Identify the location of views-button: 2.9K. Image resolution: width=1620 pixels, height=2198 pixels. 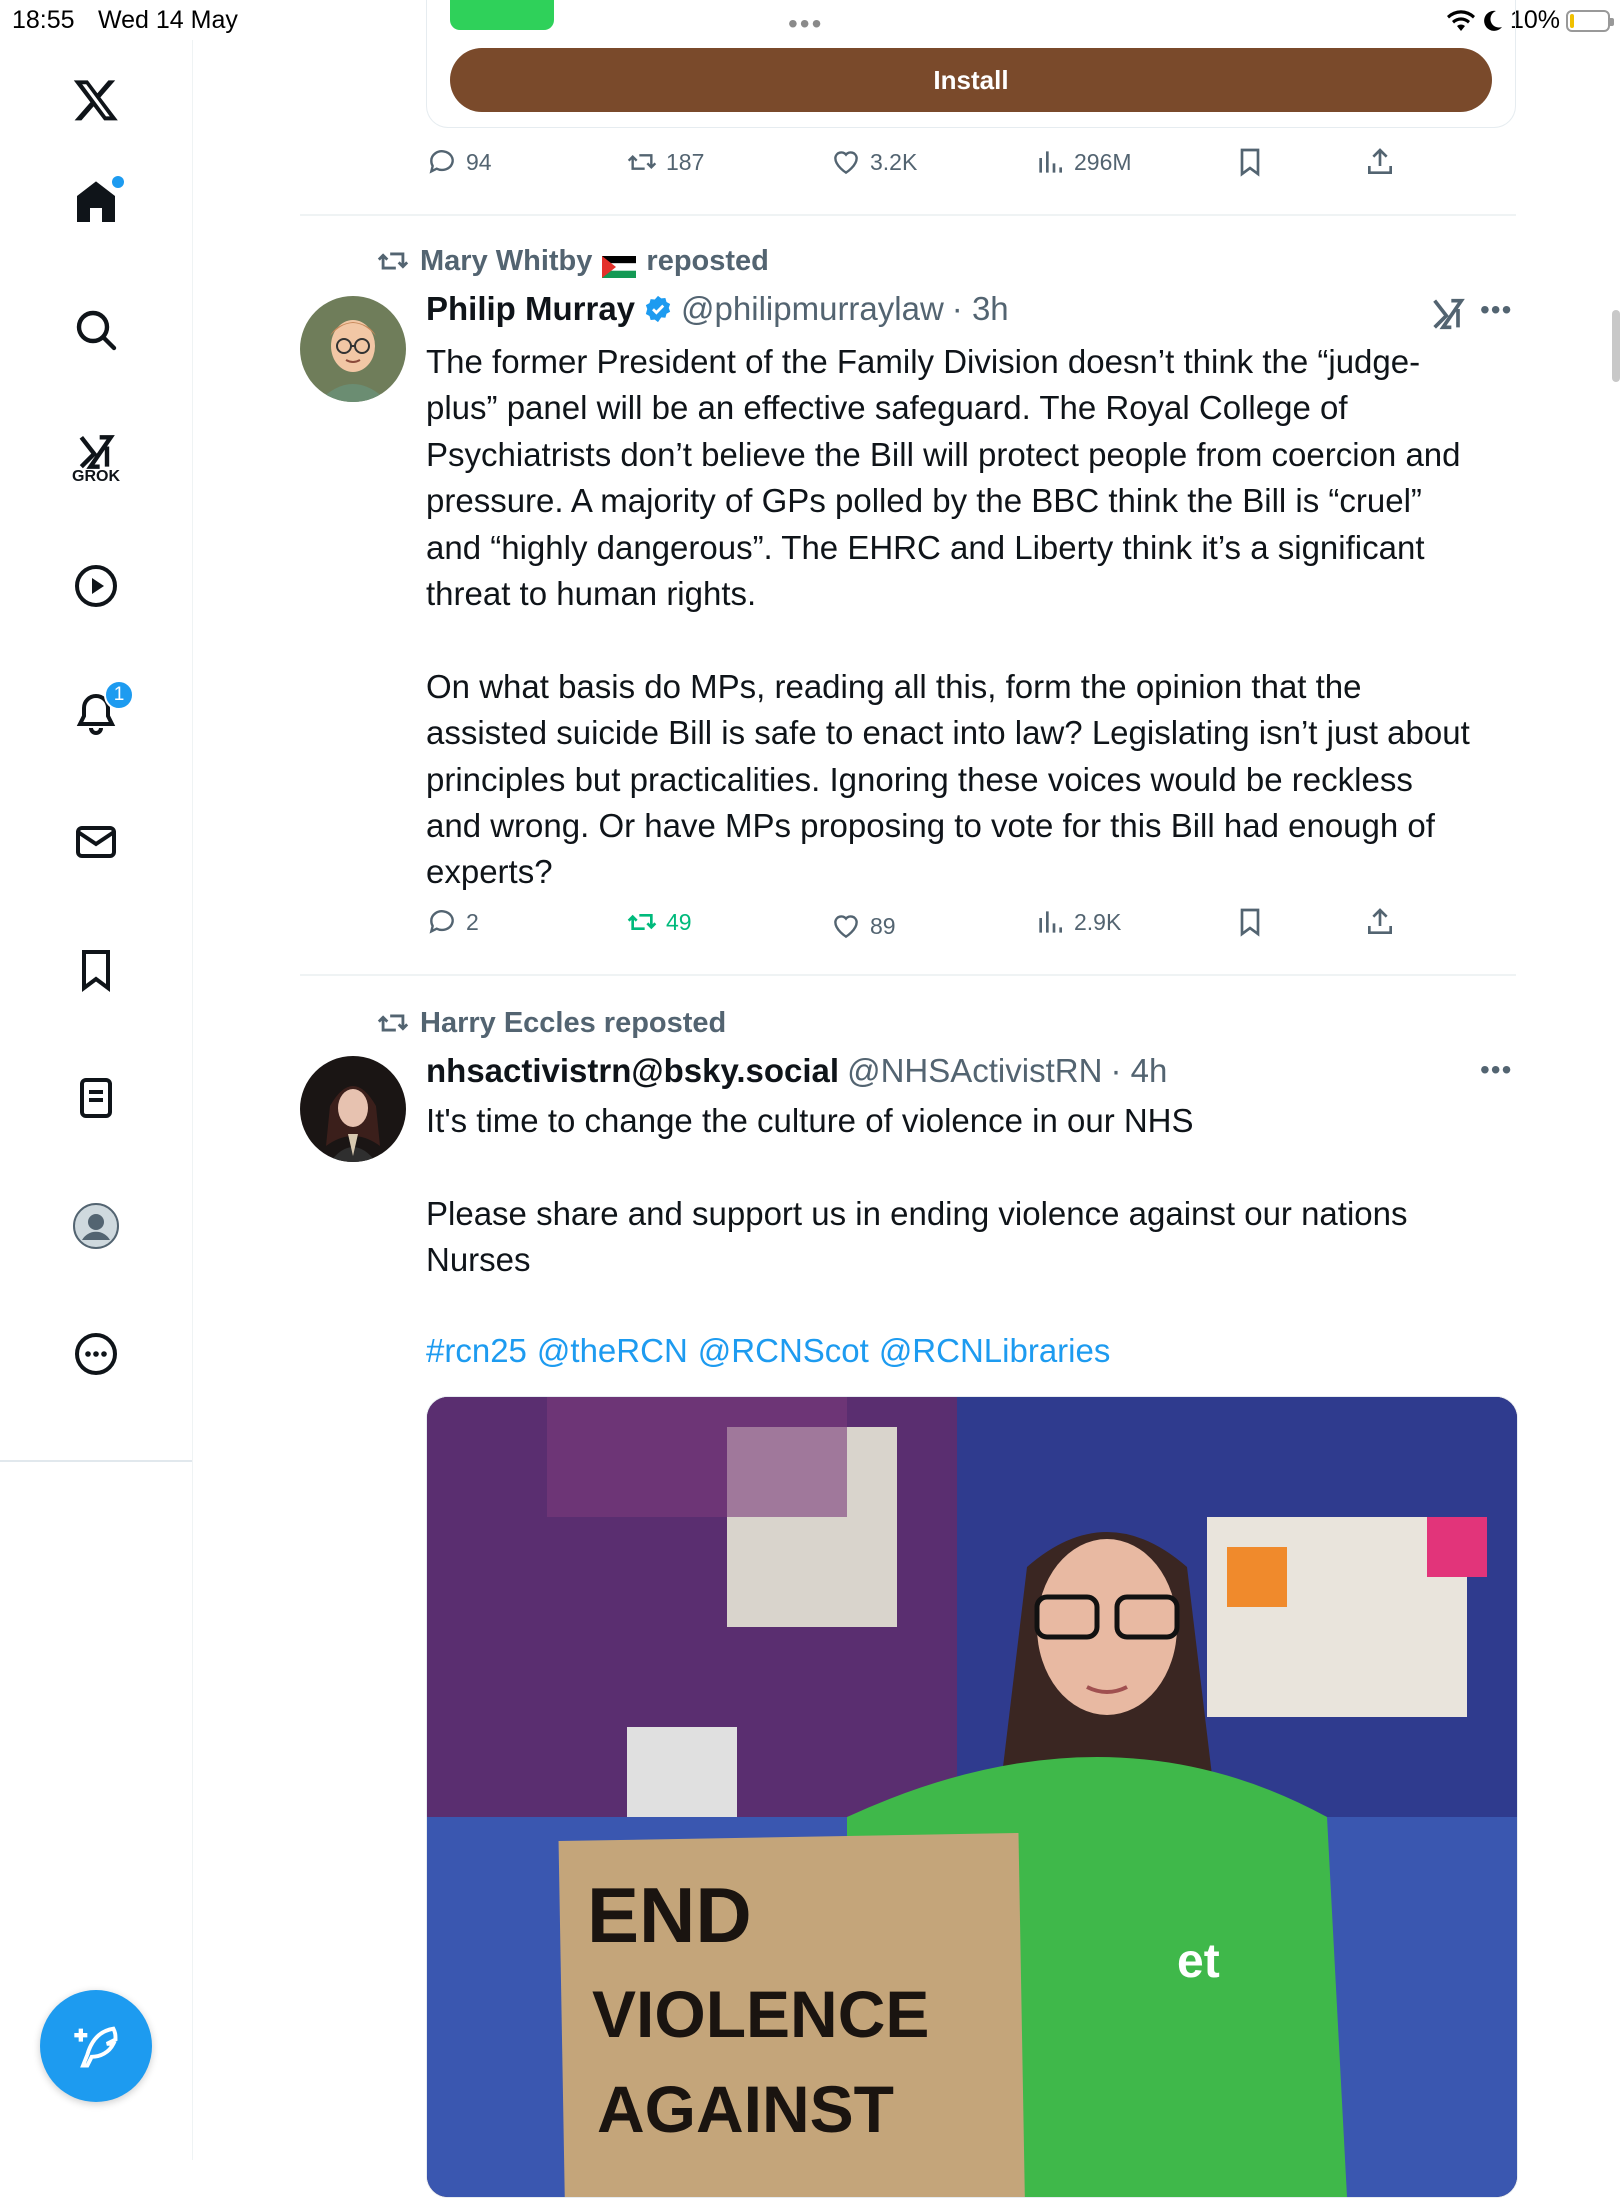
(1077, 922).